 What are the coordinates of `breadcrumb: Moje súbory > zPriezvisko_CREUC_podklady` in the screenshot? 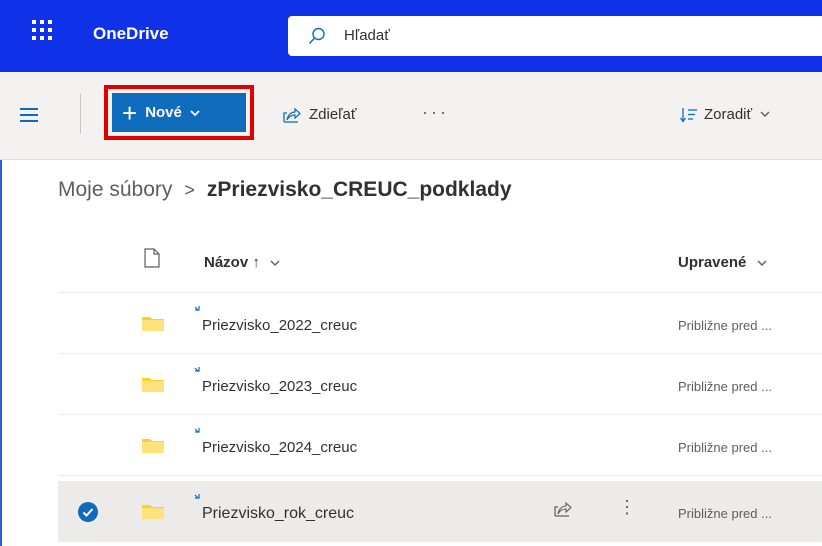 It's located at (285, 190).